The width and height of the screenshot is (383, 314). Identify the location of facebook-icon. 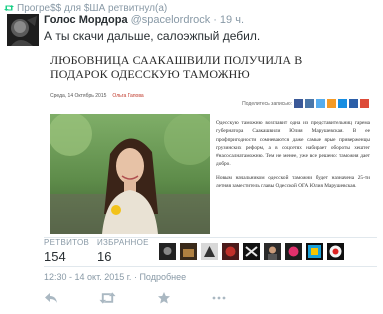
(298, 103).